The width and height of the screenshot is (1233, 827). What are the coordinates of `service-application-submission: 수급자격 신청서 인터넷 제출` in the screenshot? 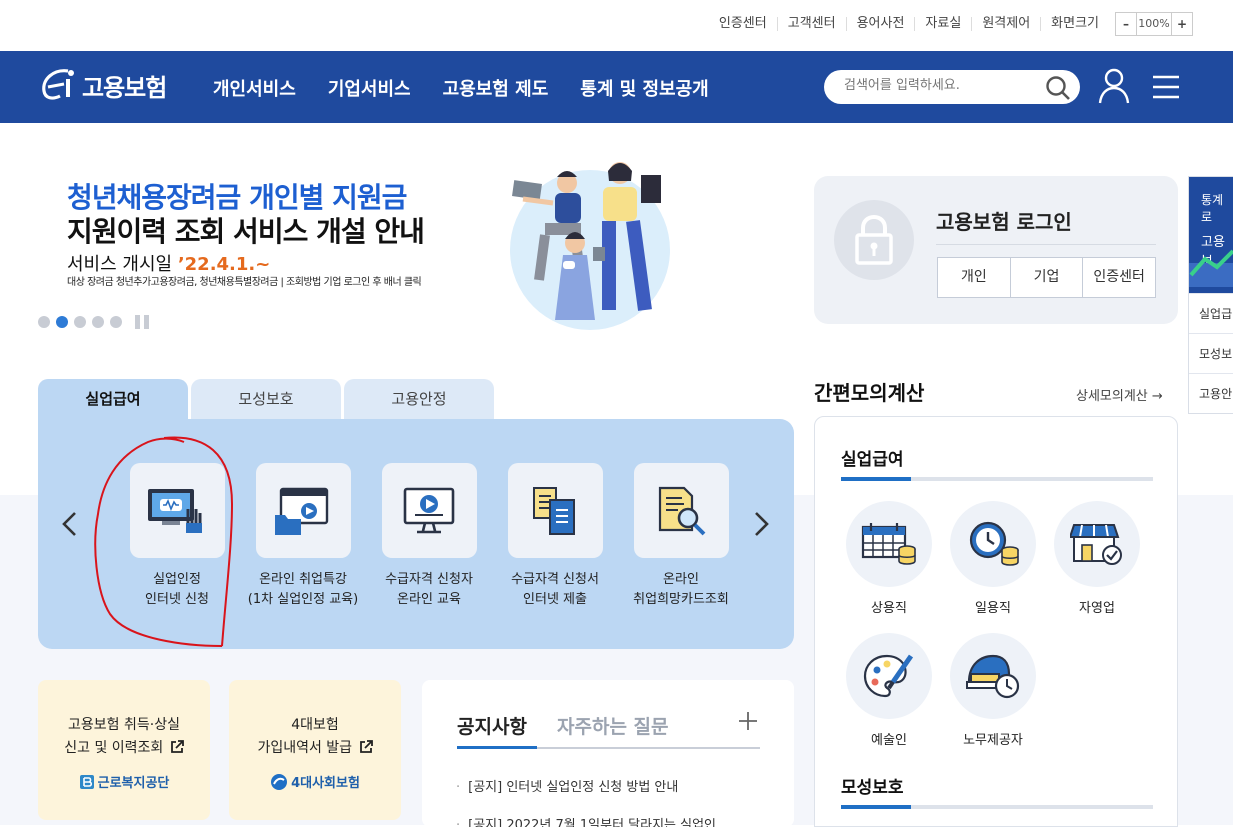 It's located at (555, 536).